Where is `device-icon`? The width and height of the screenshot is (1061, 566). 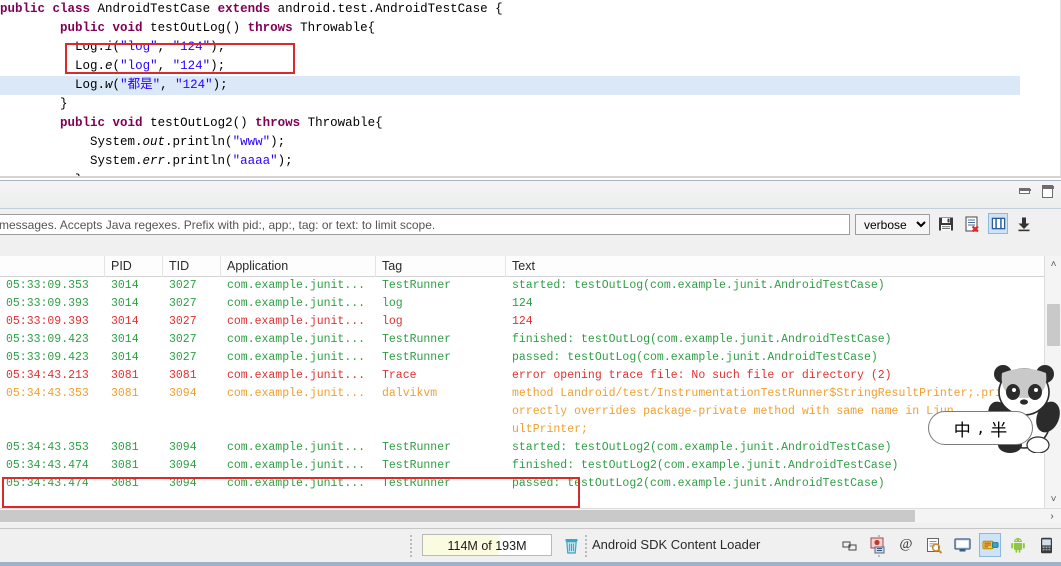 device-icon is located at coordinates (1046, 545).